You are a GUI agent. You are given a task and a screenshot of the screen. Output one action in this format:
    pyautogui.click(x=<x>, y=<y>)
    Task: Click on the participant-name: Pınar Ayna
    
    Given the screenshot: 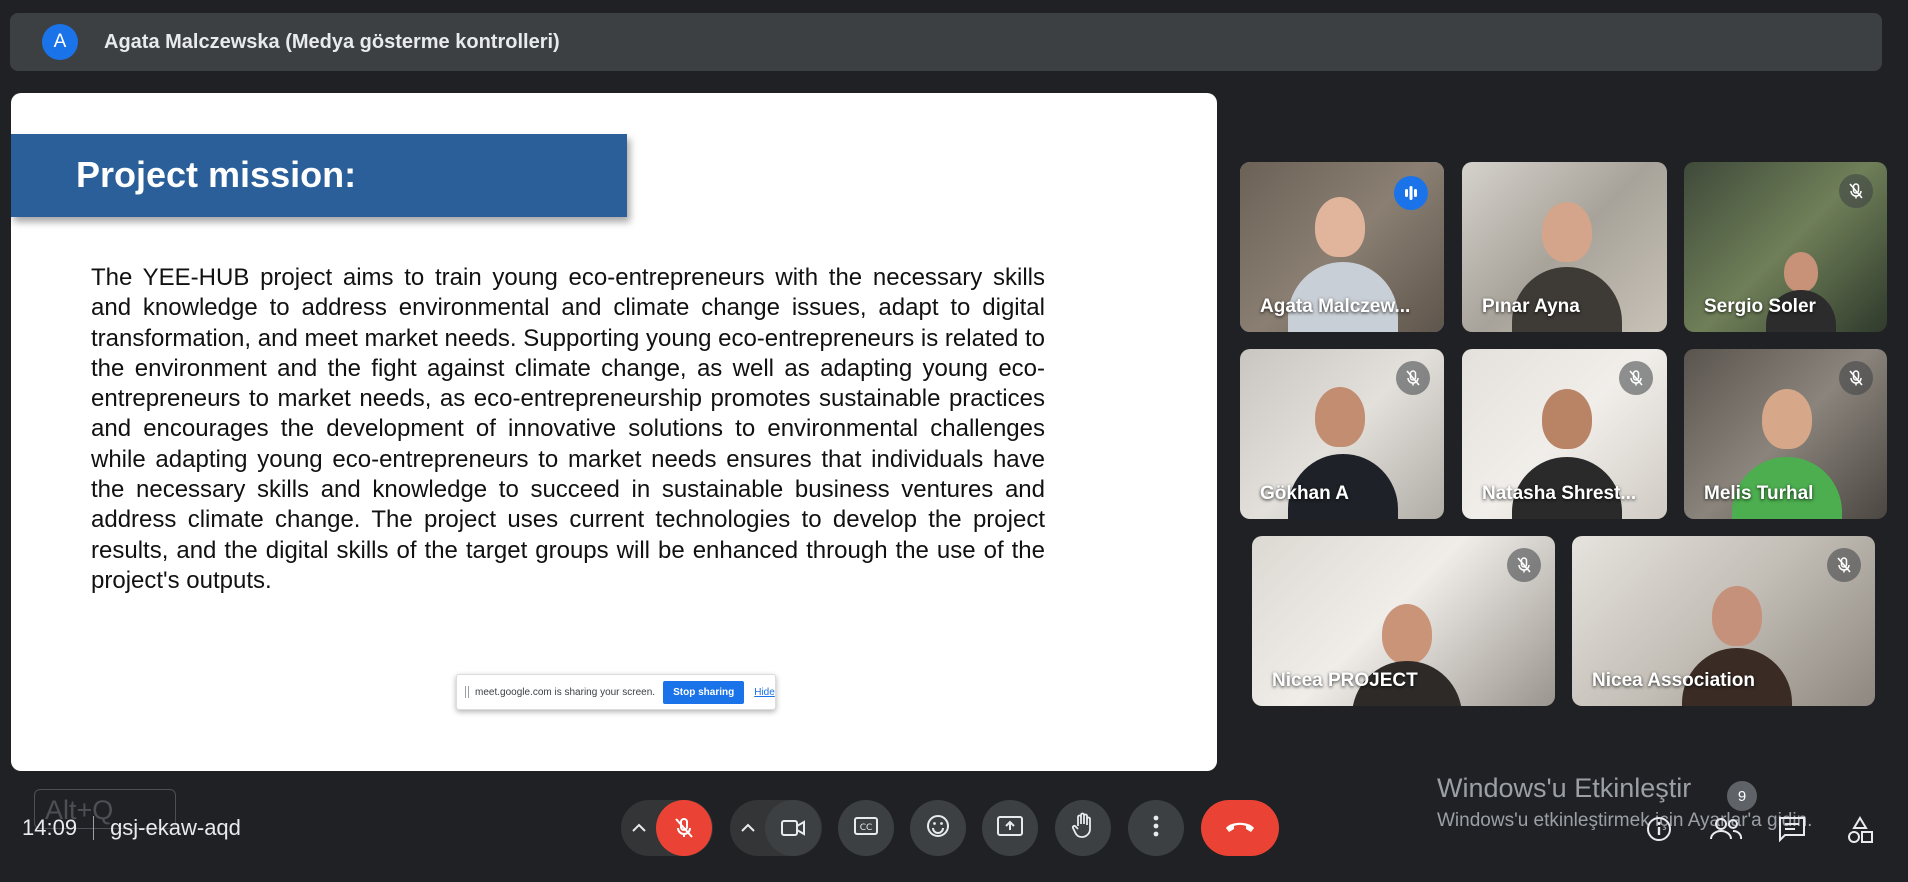 What is the action you would take?
    pyautogui.click(x=1531, y=306)
    